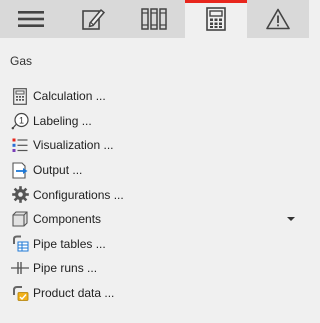 The height and width of the screenshot is (323, 320). I want to click on color-list-icon, so click(20, 145).